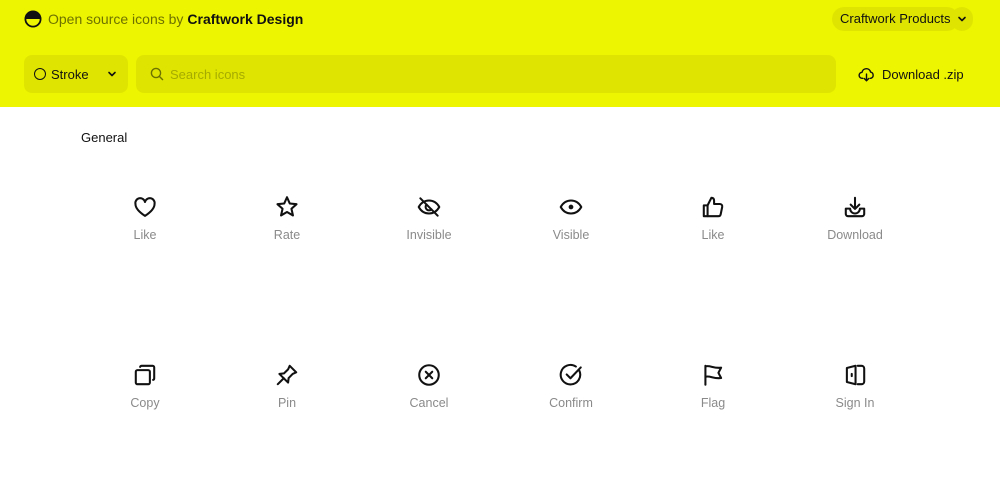  I want to click on section-title: General, so click(104, 137).